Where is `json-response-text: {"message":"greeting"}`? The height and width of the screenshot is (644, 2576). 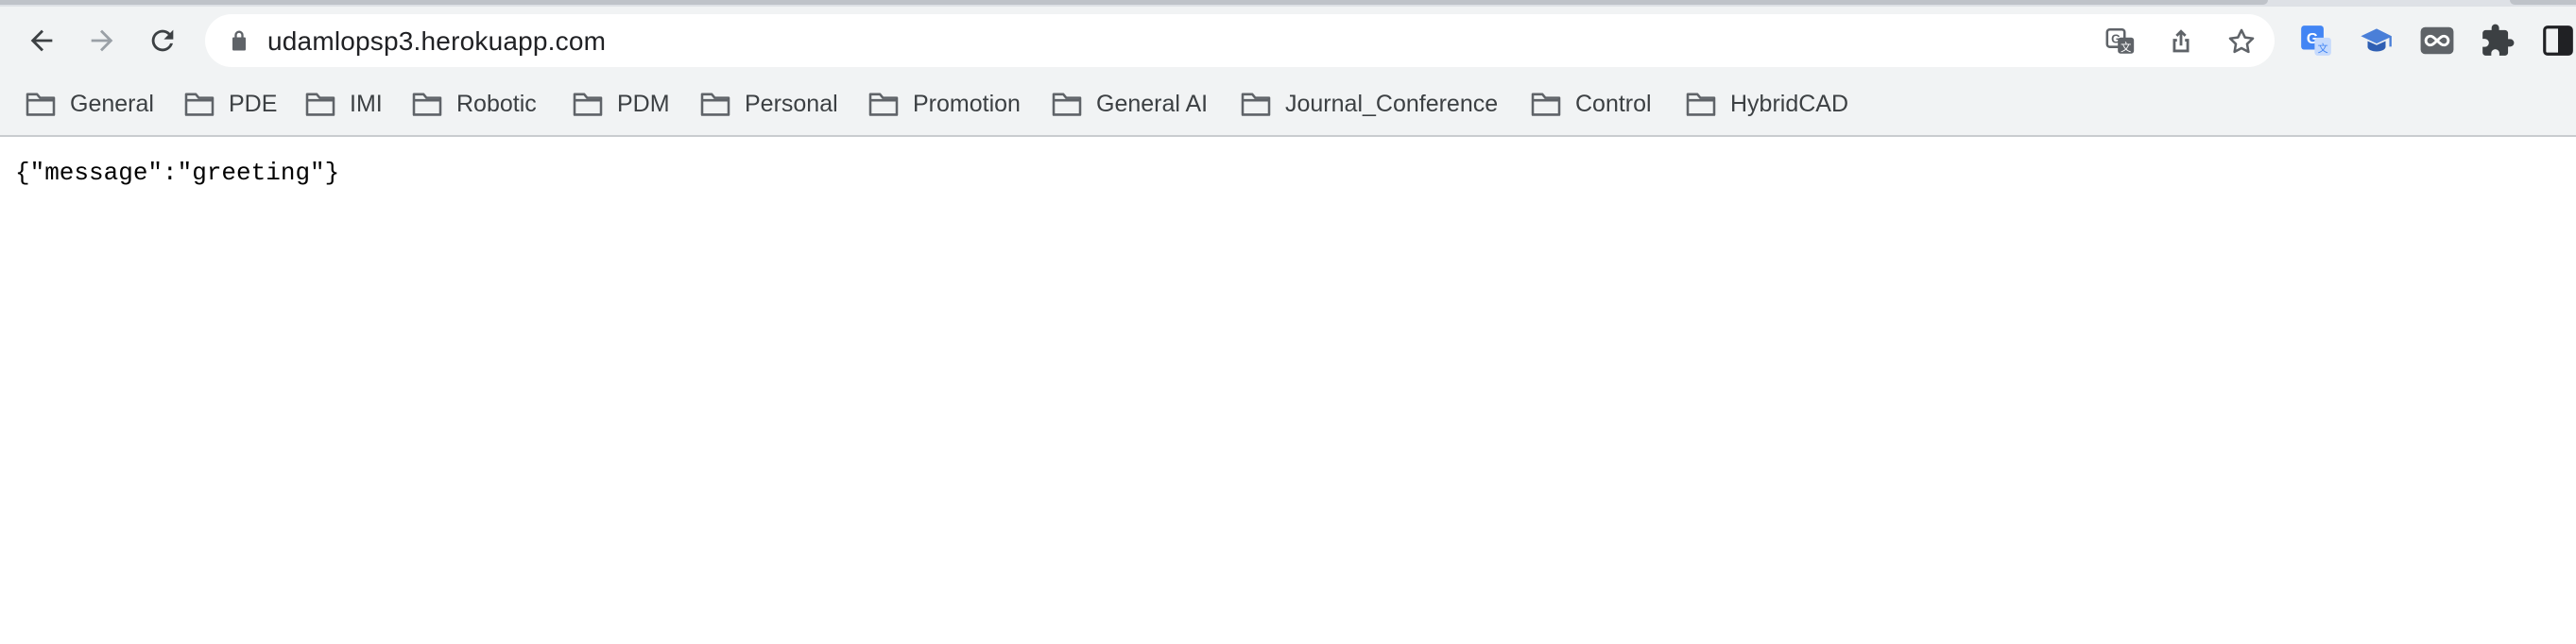
json-response-text: {"message":"greeting"} is located at coordinates (177, 173).